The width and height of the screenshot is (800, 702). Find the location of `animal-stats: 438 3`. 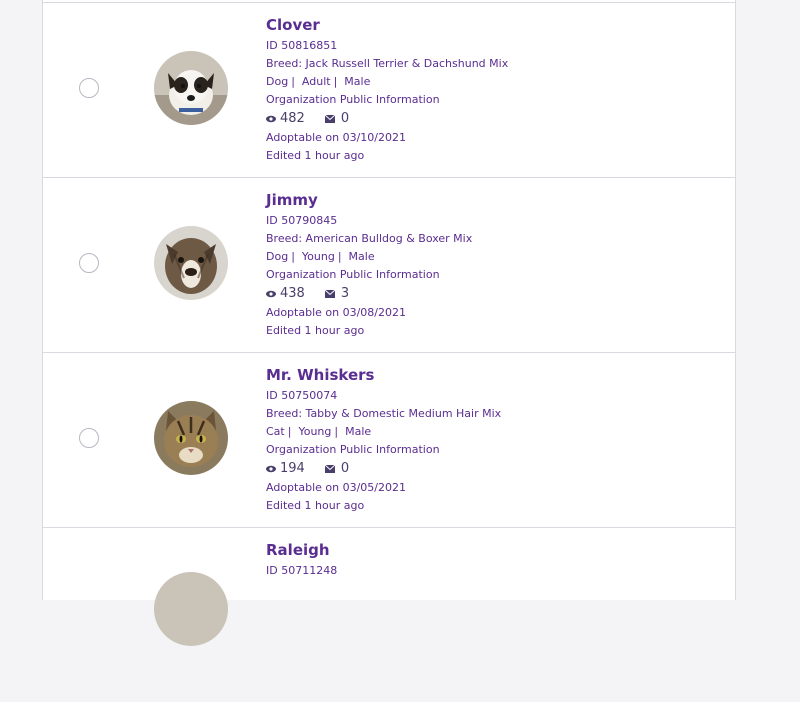

animal-stats: 438 3 is located at coordinates (476, 294).